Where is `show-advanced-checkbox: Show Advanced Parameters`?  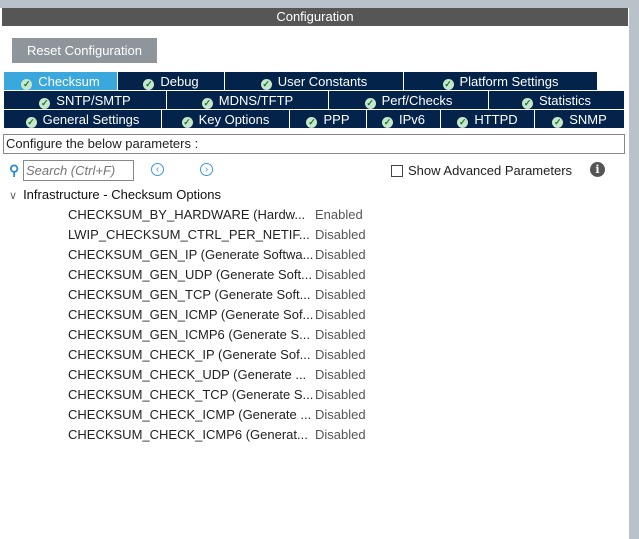
show-advanced-checkbox: Show Advanced Parameters is located at coordinates (481, 170).